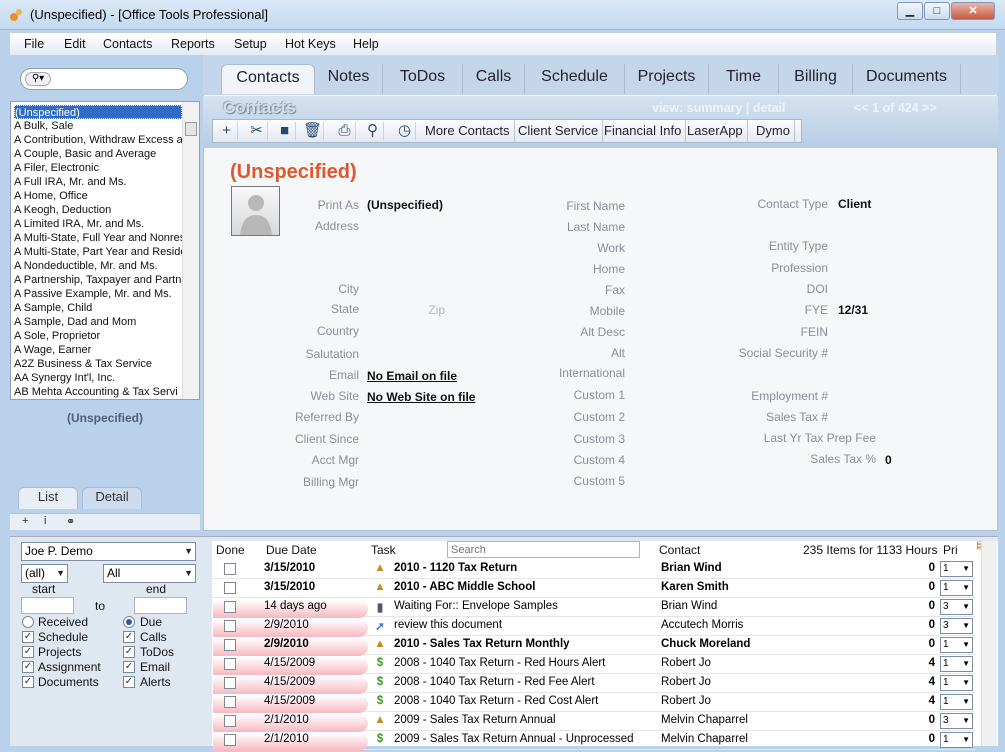  Describe the element at coordinates (129, 667) in the screenshot. I see `email-checkbox: ✓` at that location.